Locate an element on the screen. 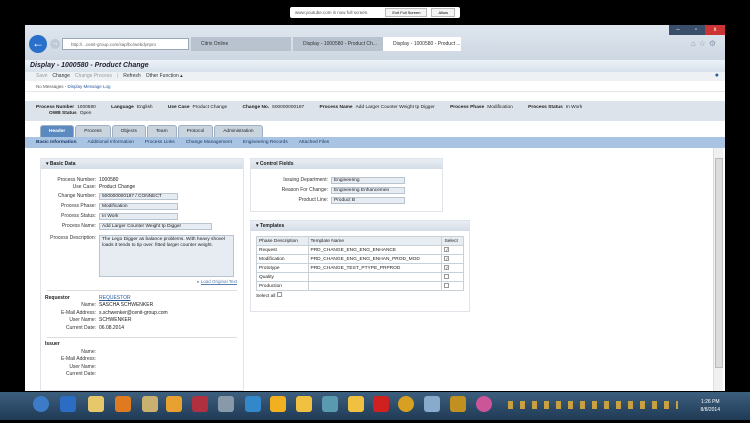 The image size is (750, 423). requestor-email: s.schwenker@cenit-group.com is located at coordinates (133, 312).